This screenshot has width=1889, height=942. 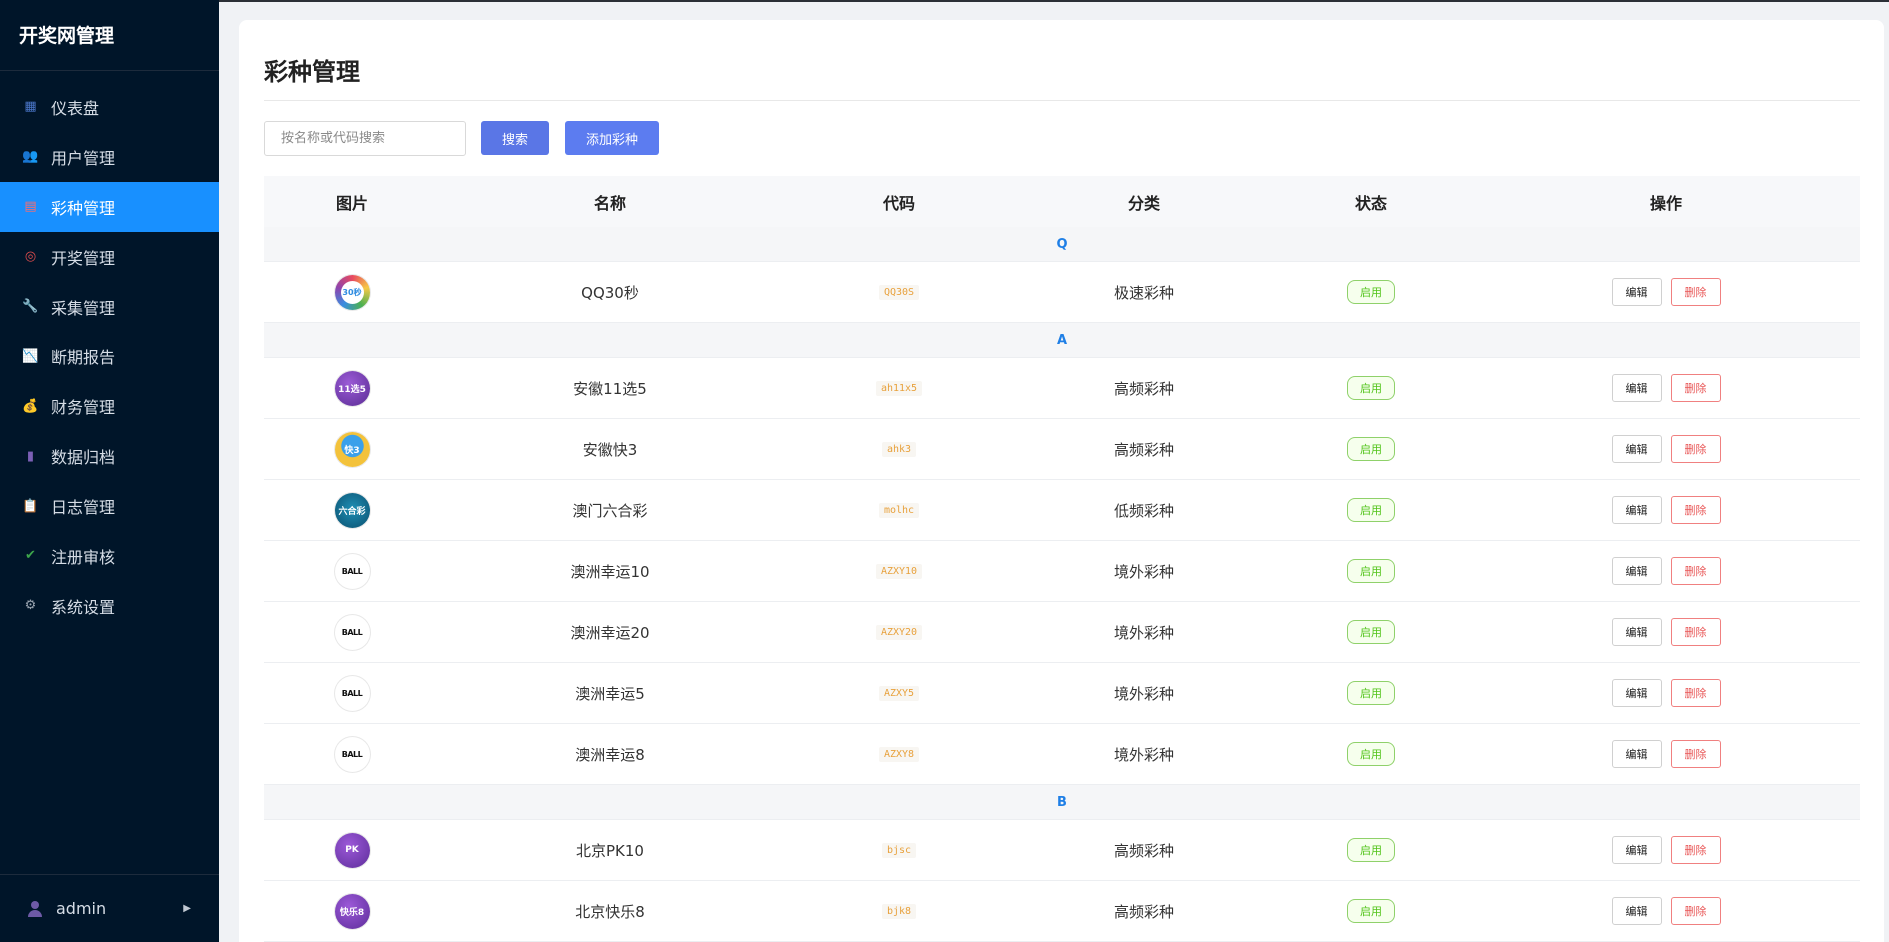 What do you see at coordinates (75, 108) in the screenshot?
I see `sidebar-item-label: 仪表盘` at bounding box center [75, 108].